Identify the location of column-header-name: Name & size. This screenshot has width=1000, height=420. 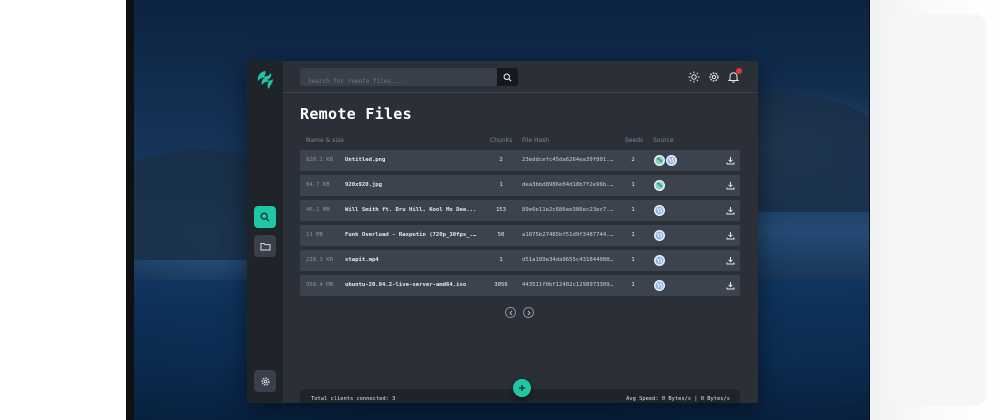
(325, 140).